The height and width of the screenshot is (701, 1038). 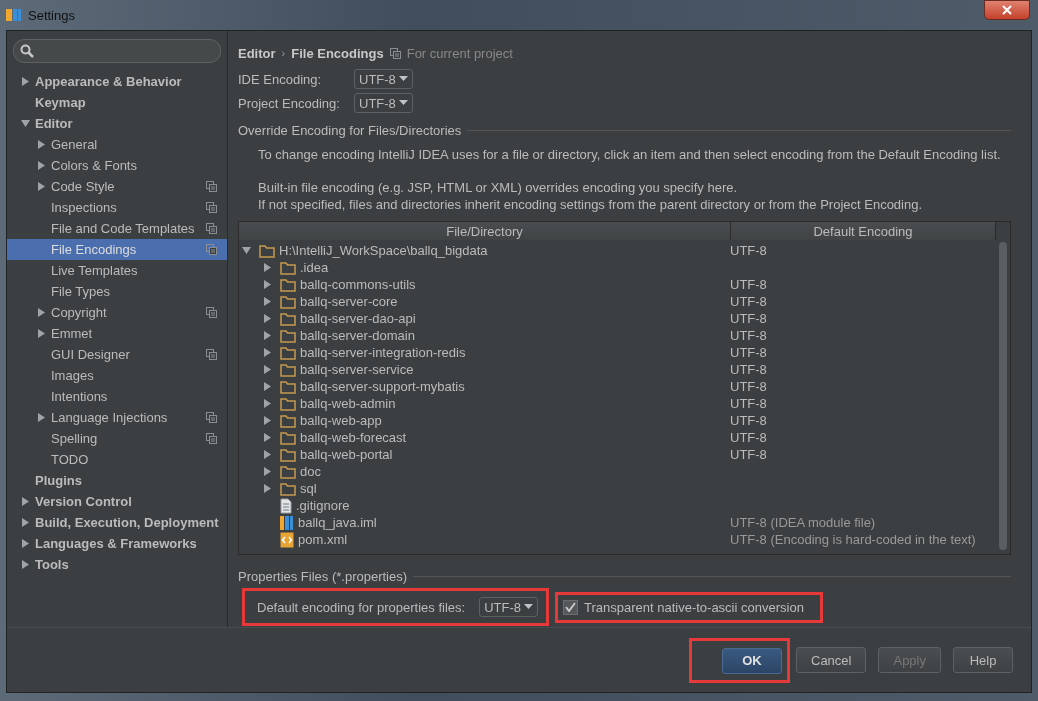 I want to click on sidebar-item: Tools, so click(x=117, y=564).